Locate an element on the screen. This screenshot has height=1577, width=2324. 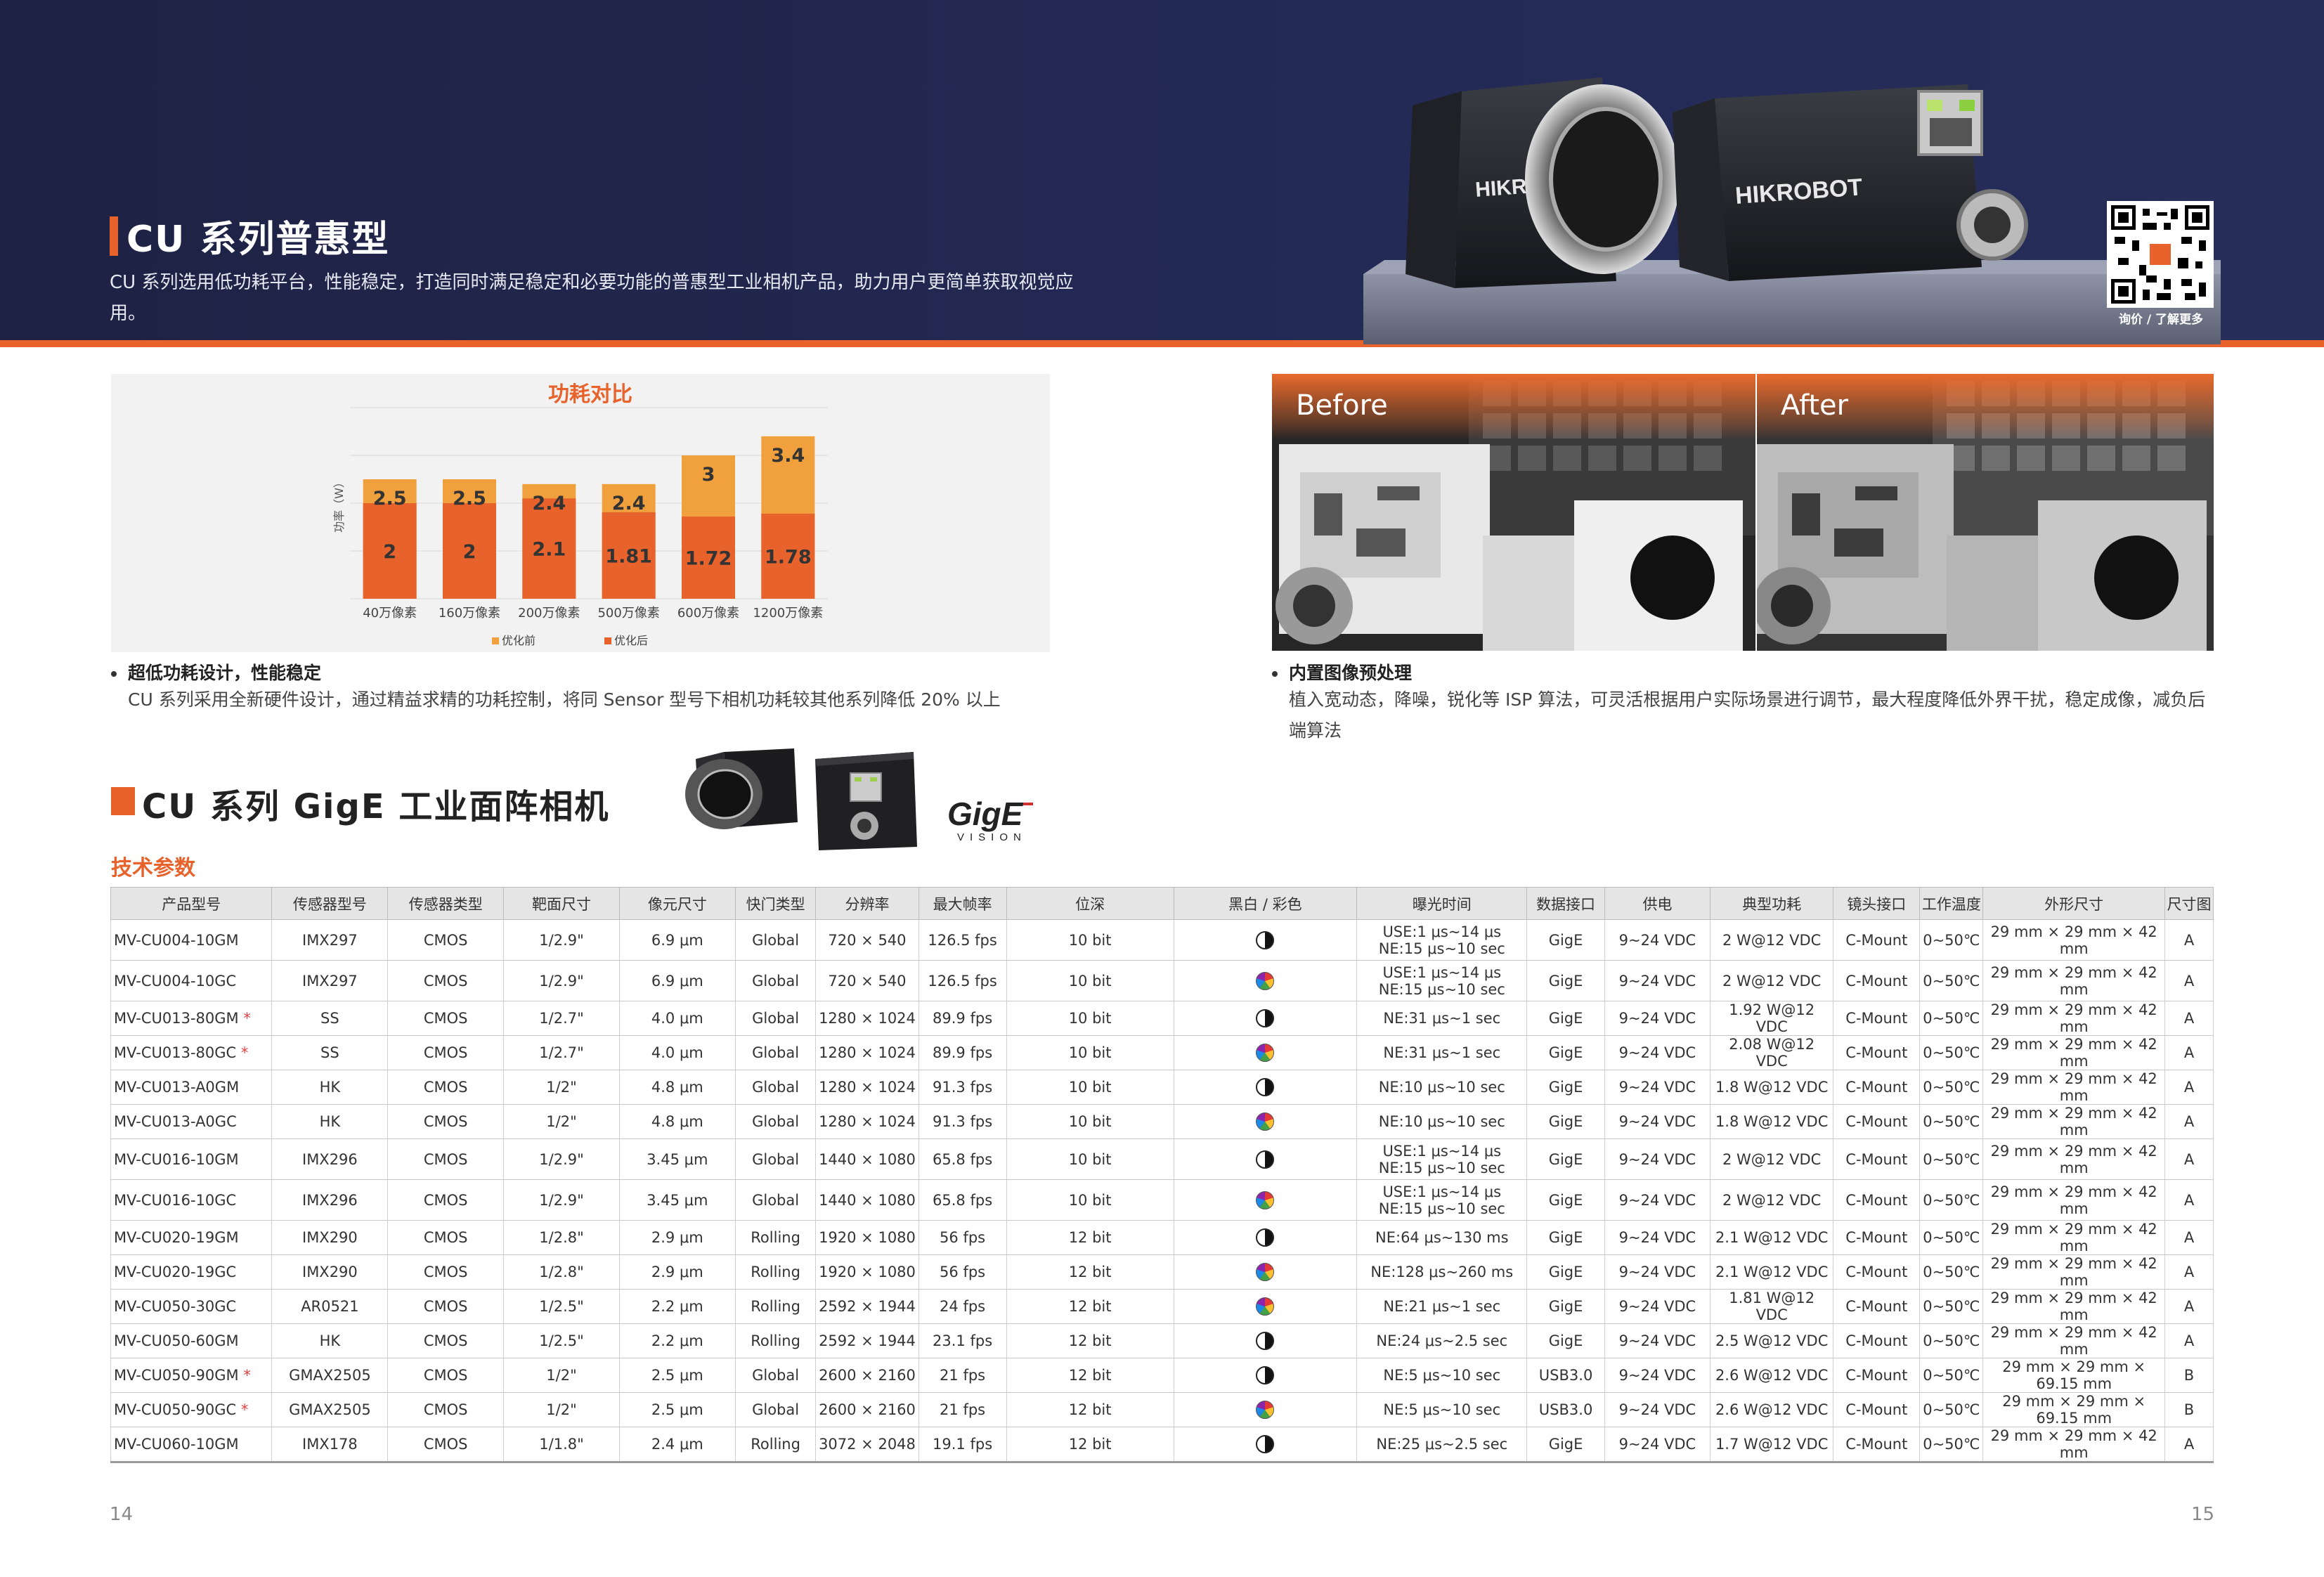
table-header-cell: 黑白 / 彩色 is located at coordinates (1265, 903).